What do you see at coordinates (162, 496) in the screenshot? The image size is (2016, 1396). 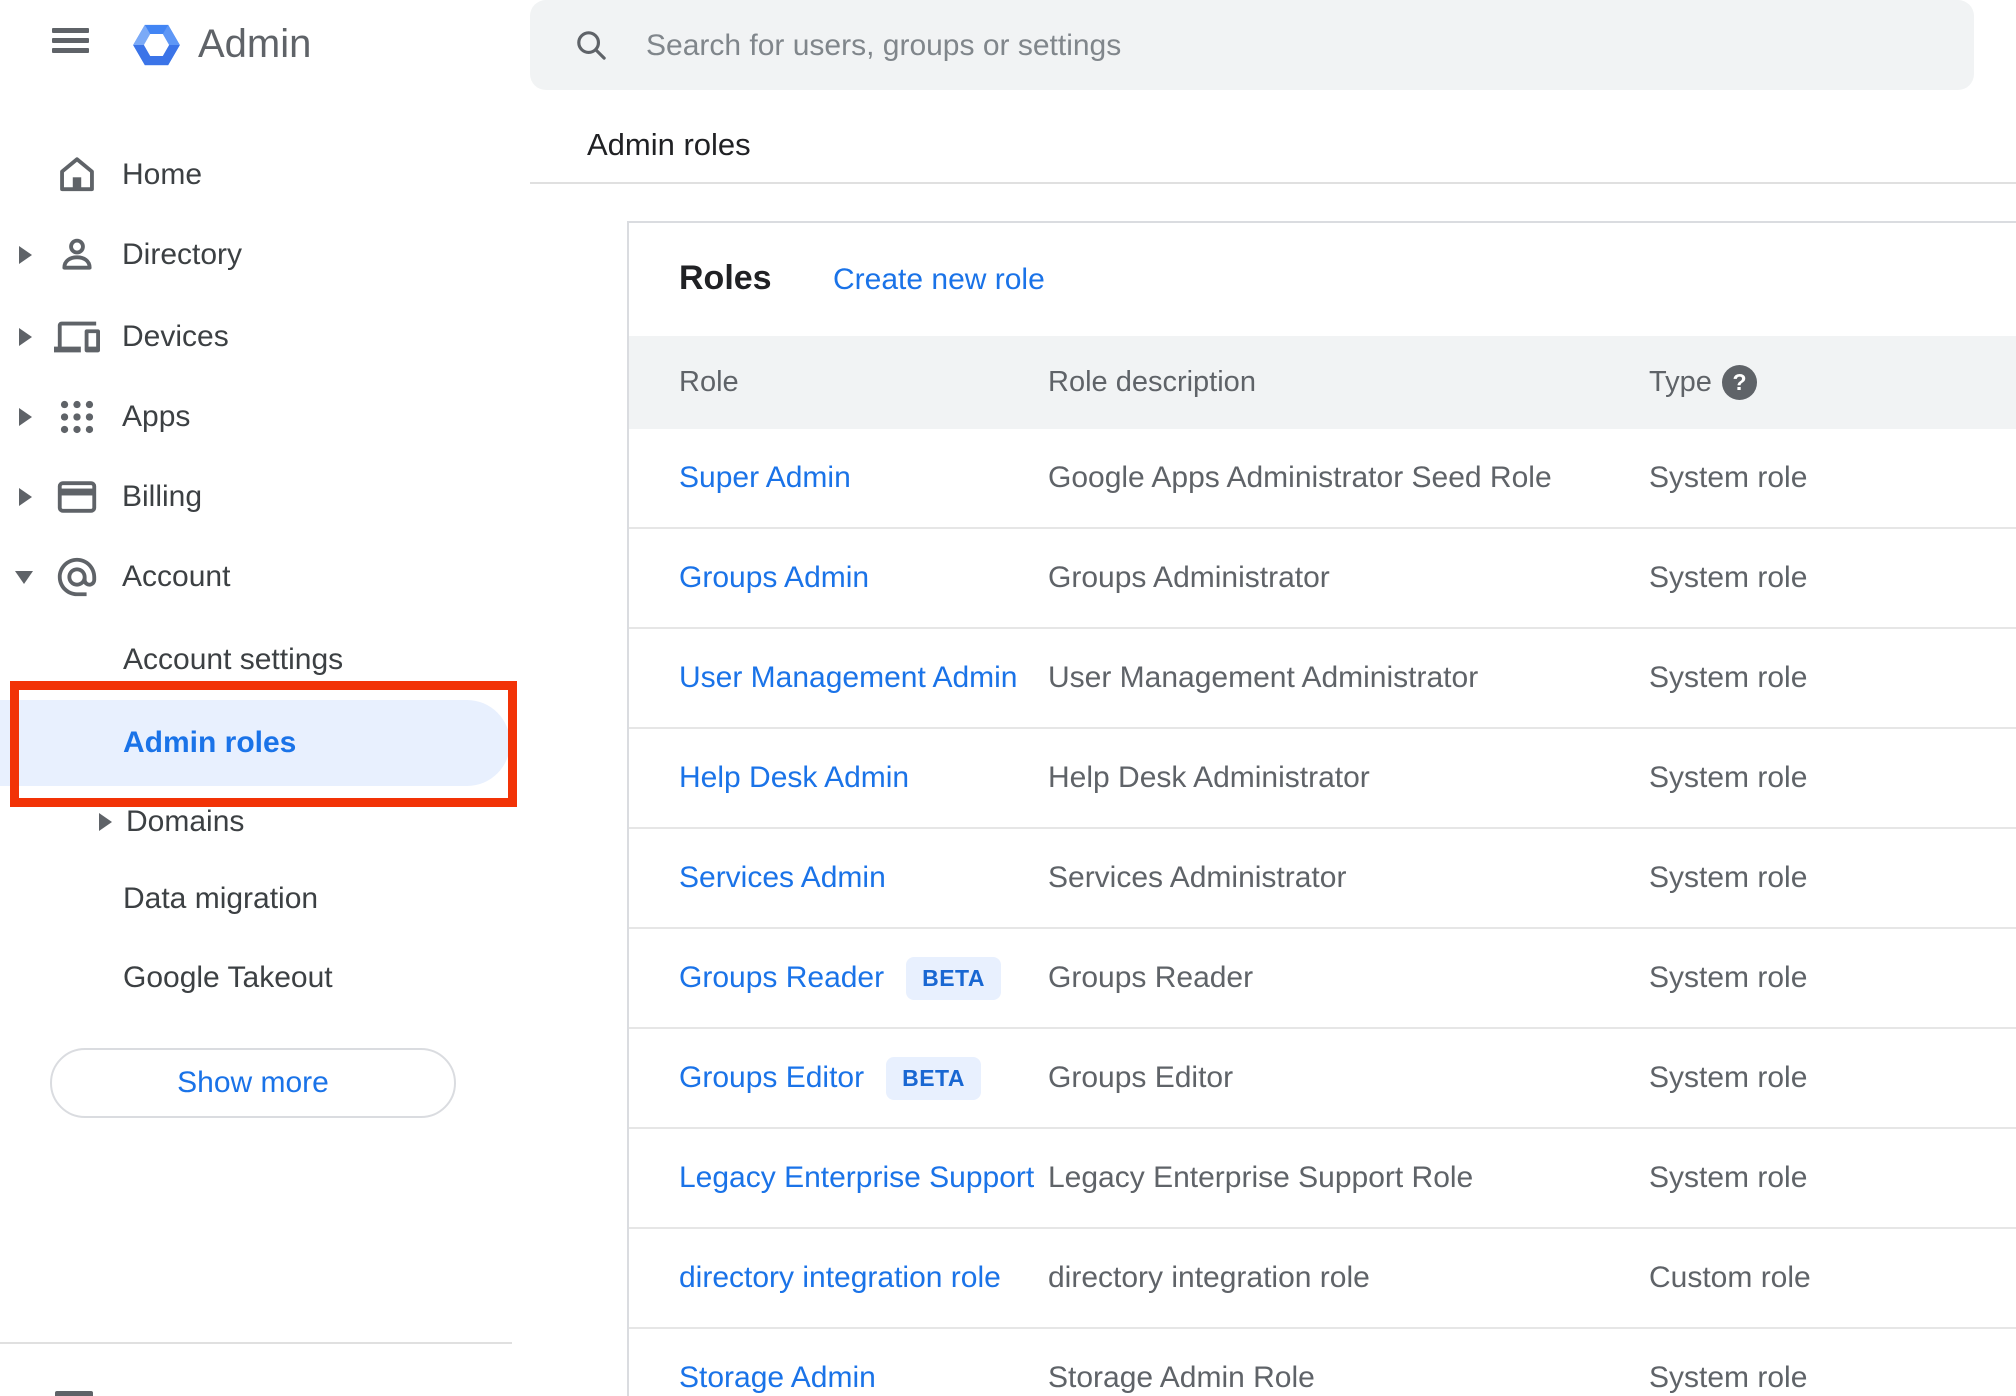 I see `sidebar-item-label: Billing` at bounding box center [162, 496].